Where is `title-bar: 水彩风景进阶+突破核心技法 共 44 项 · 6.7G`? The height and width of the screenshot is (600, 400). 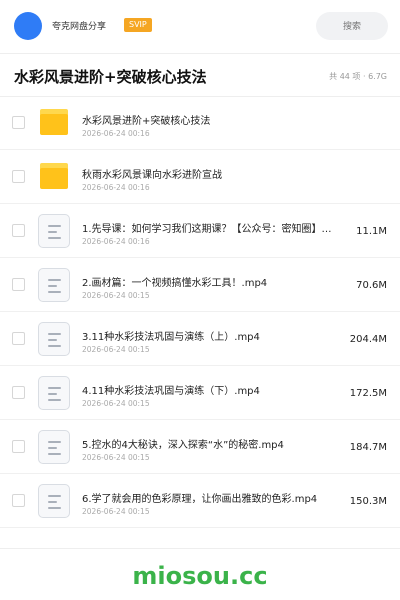
title-bar: 水彩风景进阶+突破核心技法 共 44 项 · 6.7G is located at coordinates (200, 75).